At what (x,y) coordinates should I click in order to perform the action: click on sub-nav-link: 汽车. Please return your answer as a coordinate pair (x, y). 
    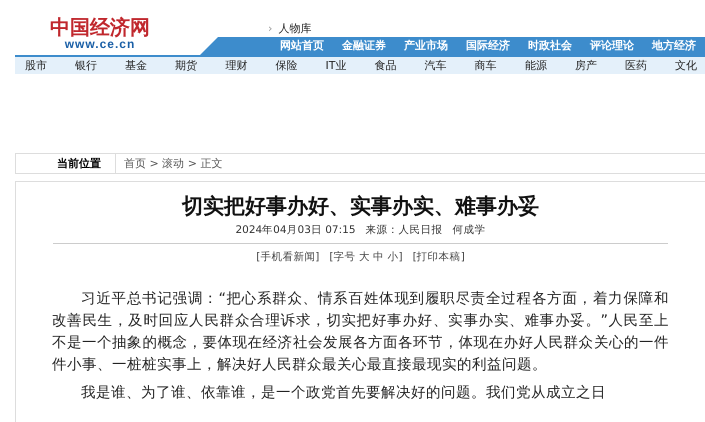
    Looking at the image, I should click on (435, 65).